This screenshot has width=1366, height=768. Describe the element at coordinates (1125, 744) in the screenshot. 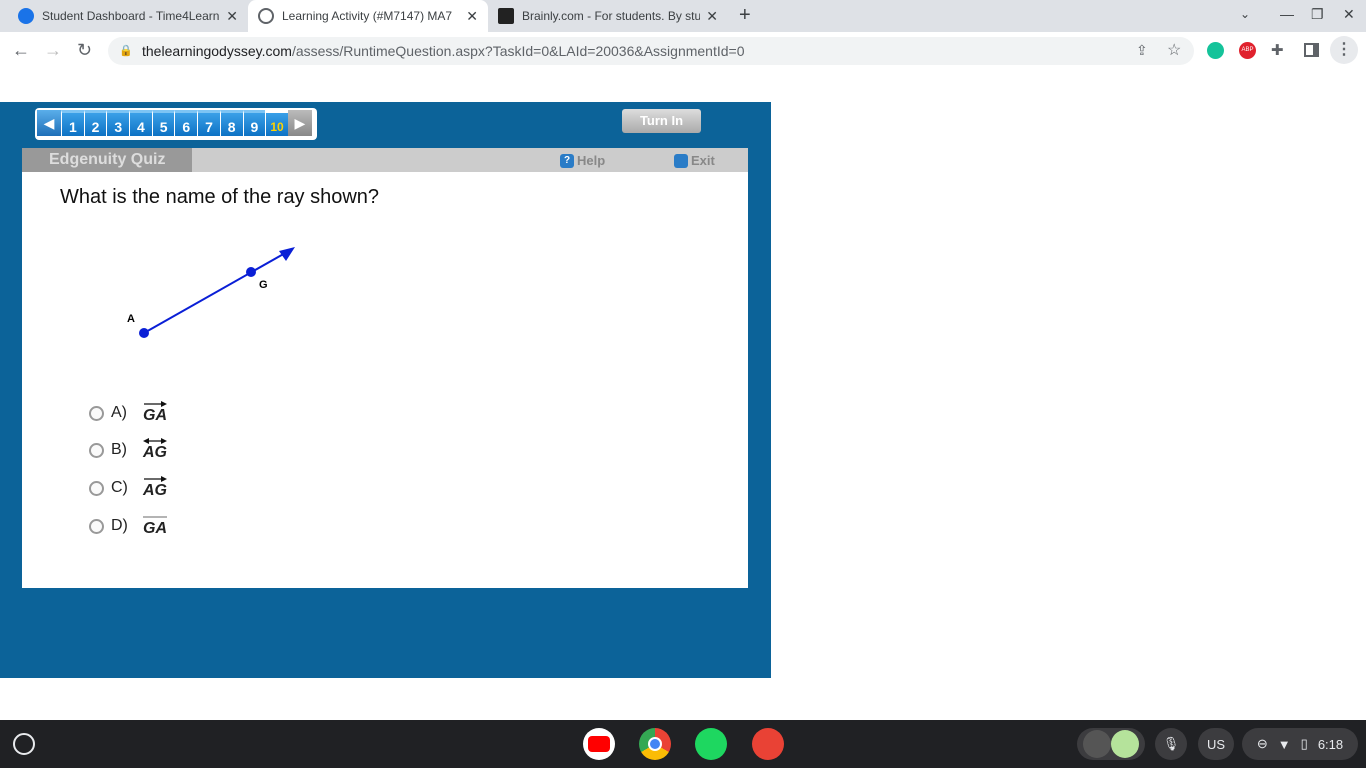

I see `file-thumbnail` at that location.